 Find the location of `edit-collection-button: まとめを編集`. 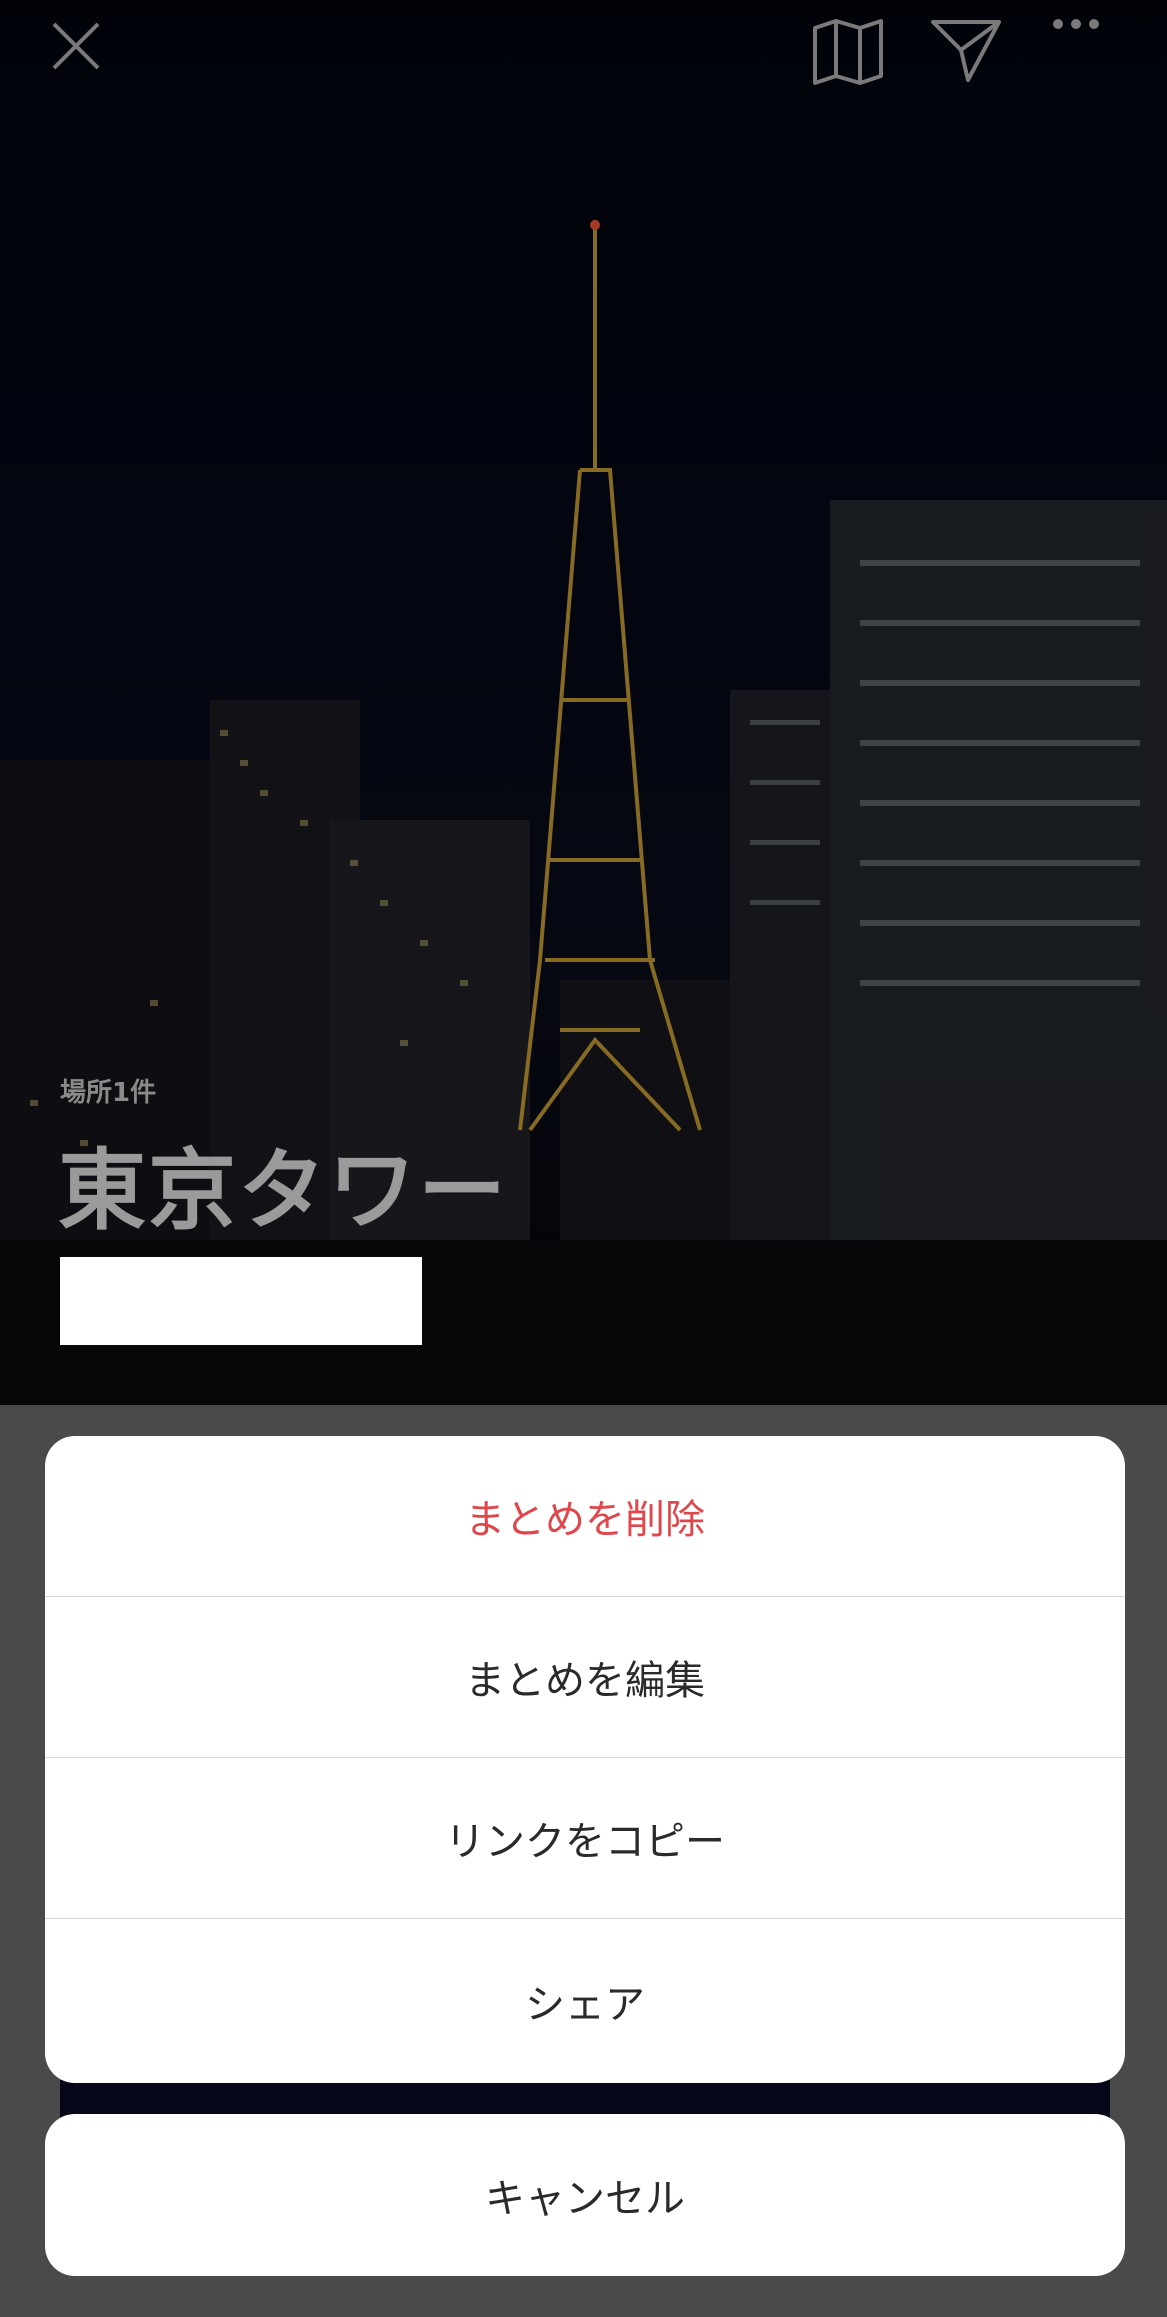

edit-collection-button: まとめを編集 is located at coordinates (585, 1677).